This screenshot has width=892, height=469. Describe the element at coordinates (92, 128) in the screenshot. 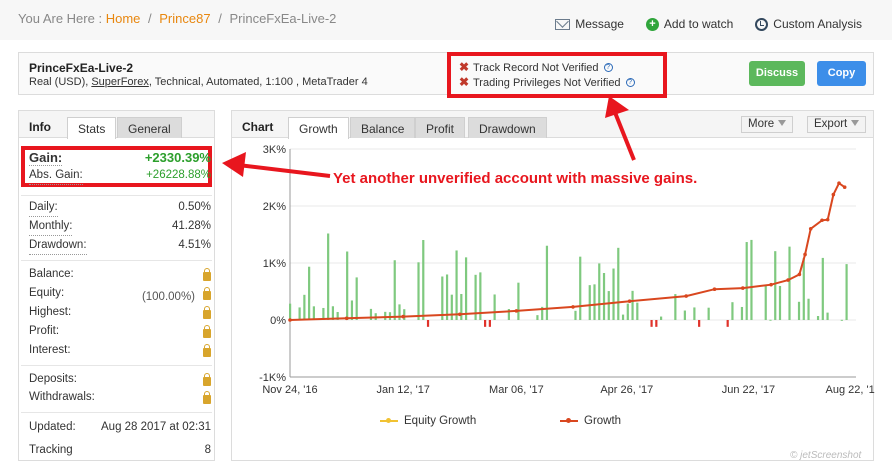

I see `tab-stats: Stats` at that location.